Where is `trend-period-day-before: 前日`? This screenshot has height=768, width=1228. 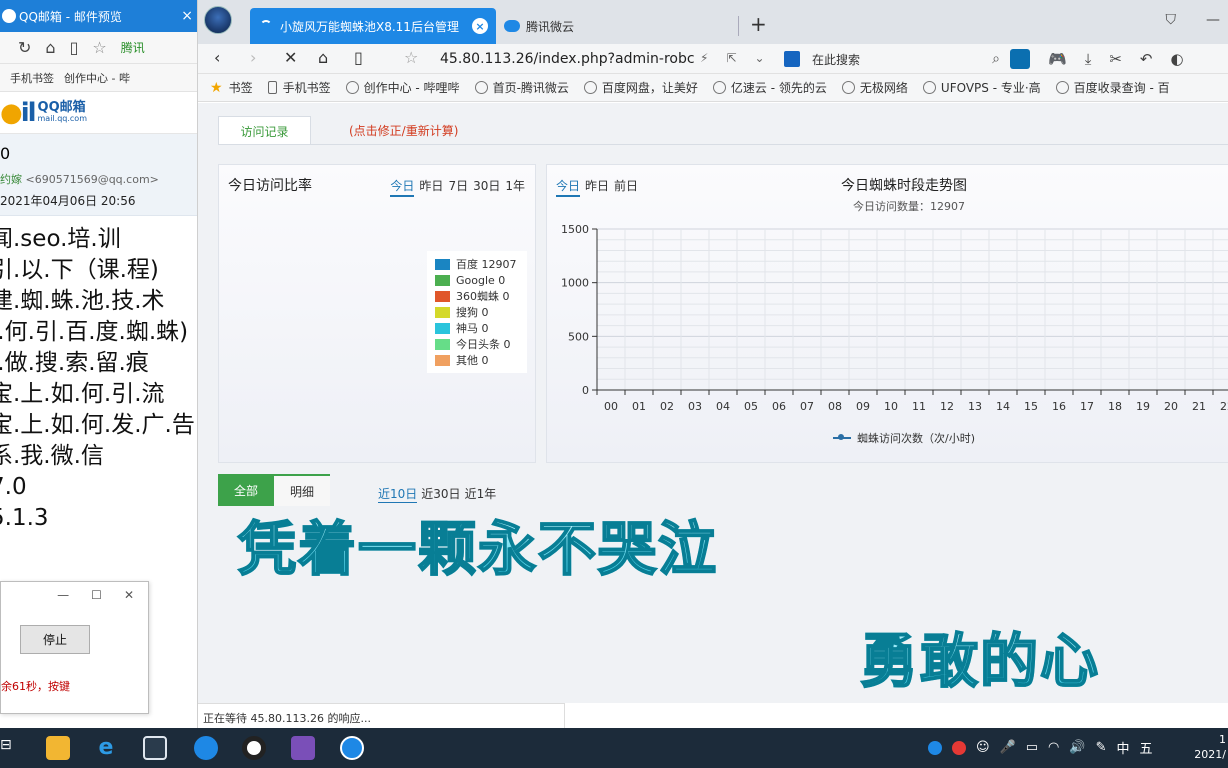
trend-period-day-before: 前日 is located at coordinates (626, 187).